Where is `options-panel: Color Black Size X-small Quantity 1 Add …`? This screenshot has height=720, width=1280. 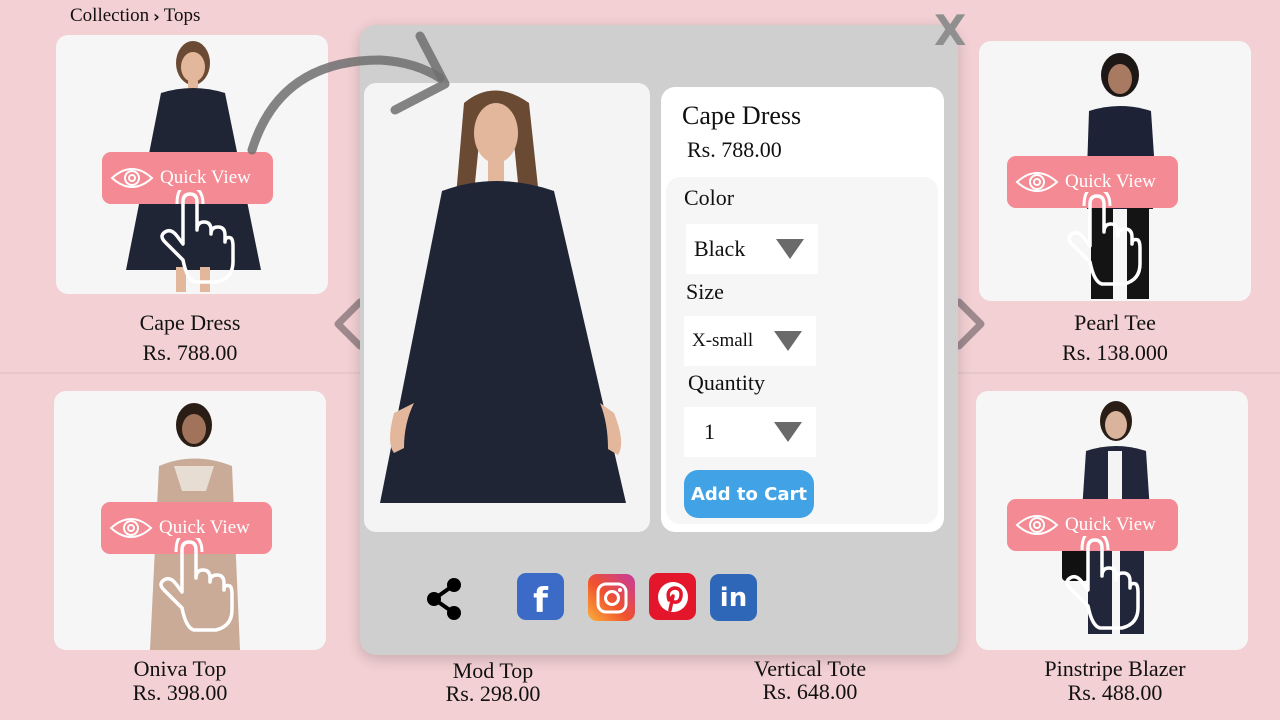
options-panel: Color Black Size X-small Quantity 1 Add … is located at coordinates (802, 350).